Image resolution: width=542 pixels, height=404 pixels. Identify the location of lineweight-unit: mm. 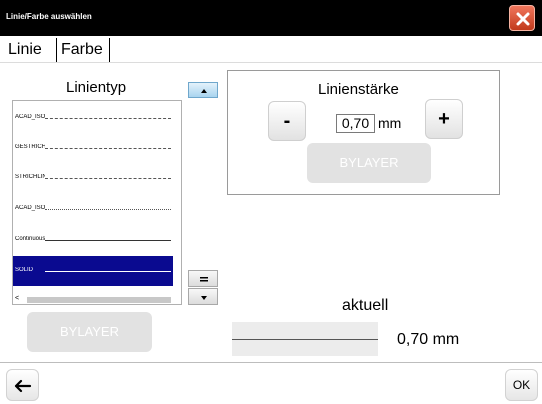
(390, 123).